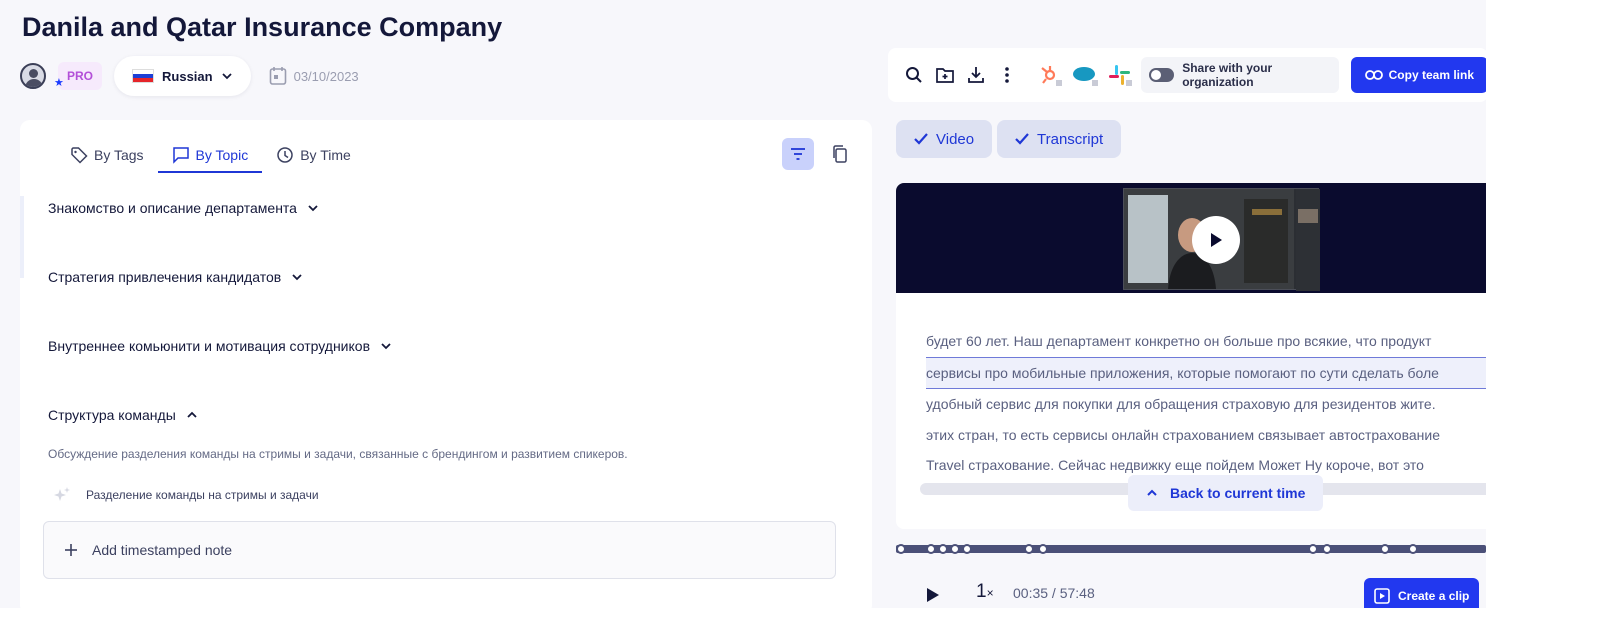 The image size is (1600, 631). What do you see at coordinates (1238, 493) in the screenshot?
I see `back-label: Back to current time` at bounding box center [1238, 493].